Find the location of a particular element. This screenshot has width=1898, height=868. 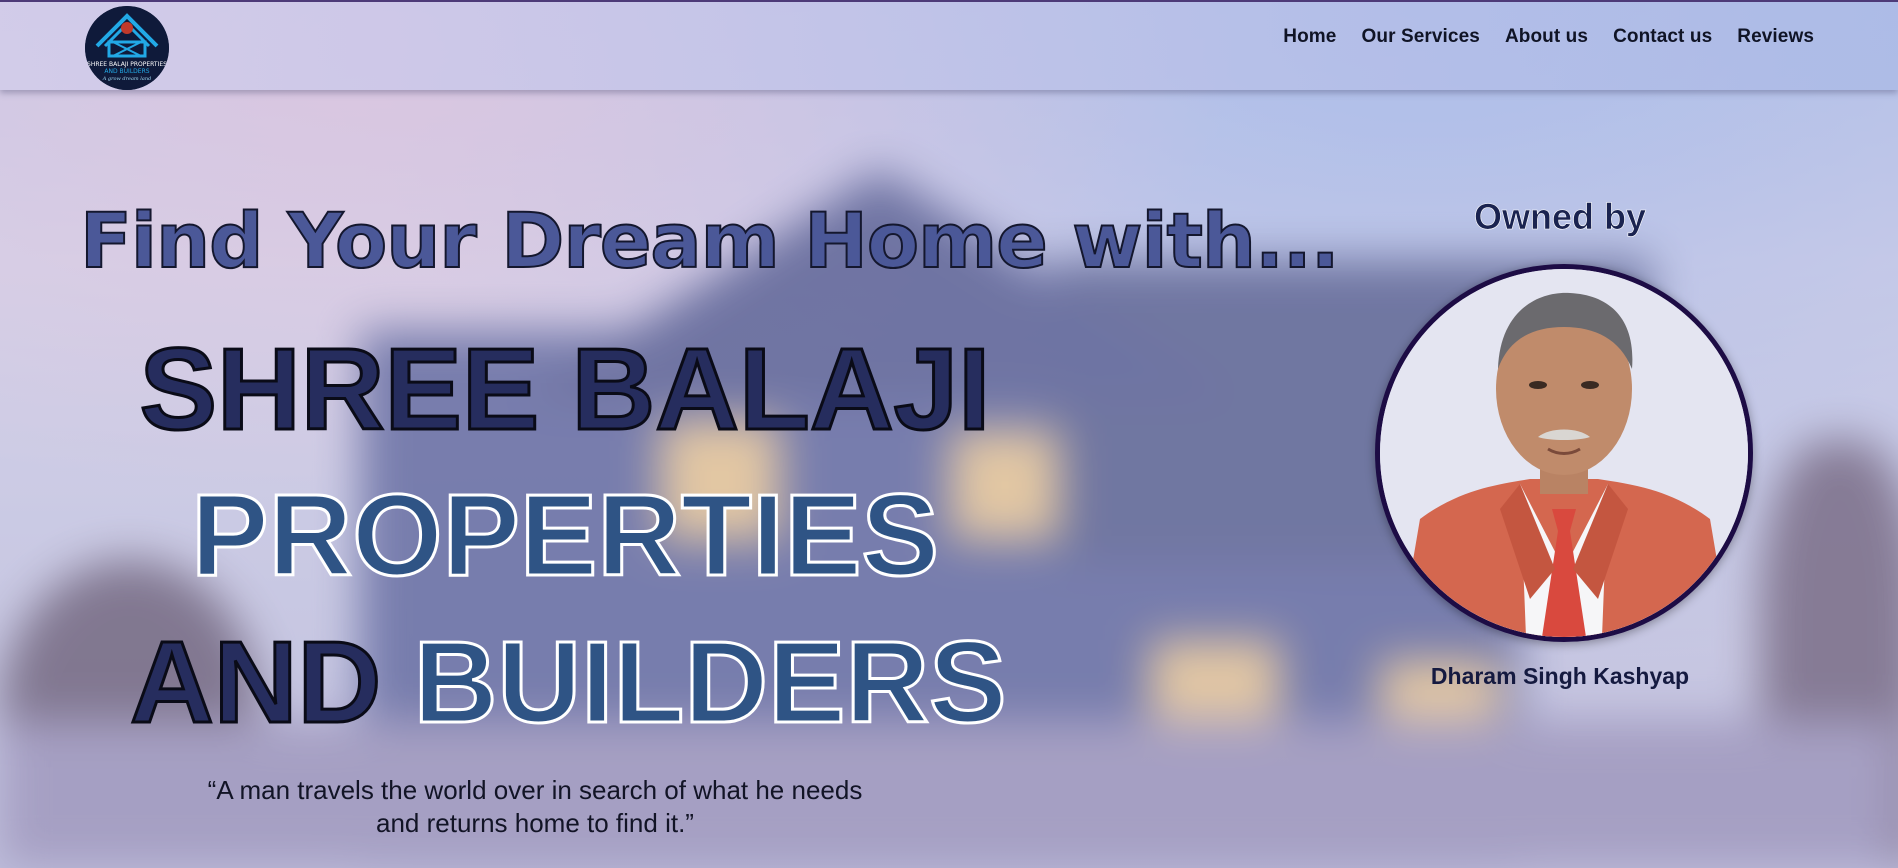

owner-heading: Owned by is located at coordinates (1560, 217).